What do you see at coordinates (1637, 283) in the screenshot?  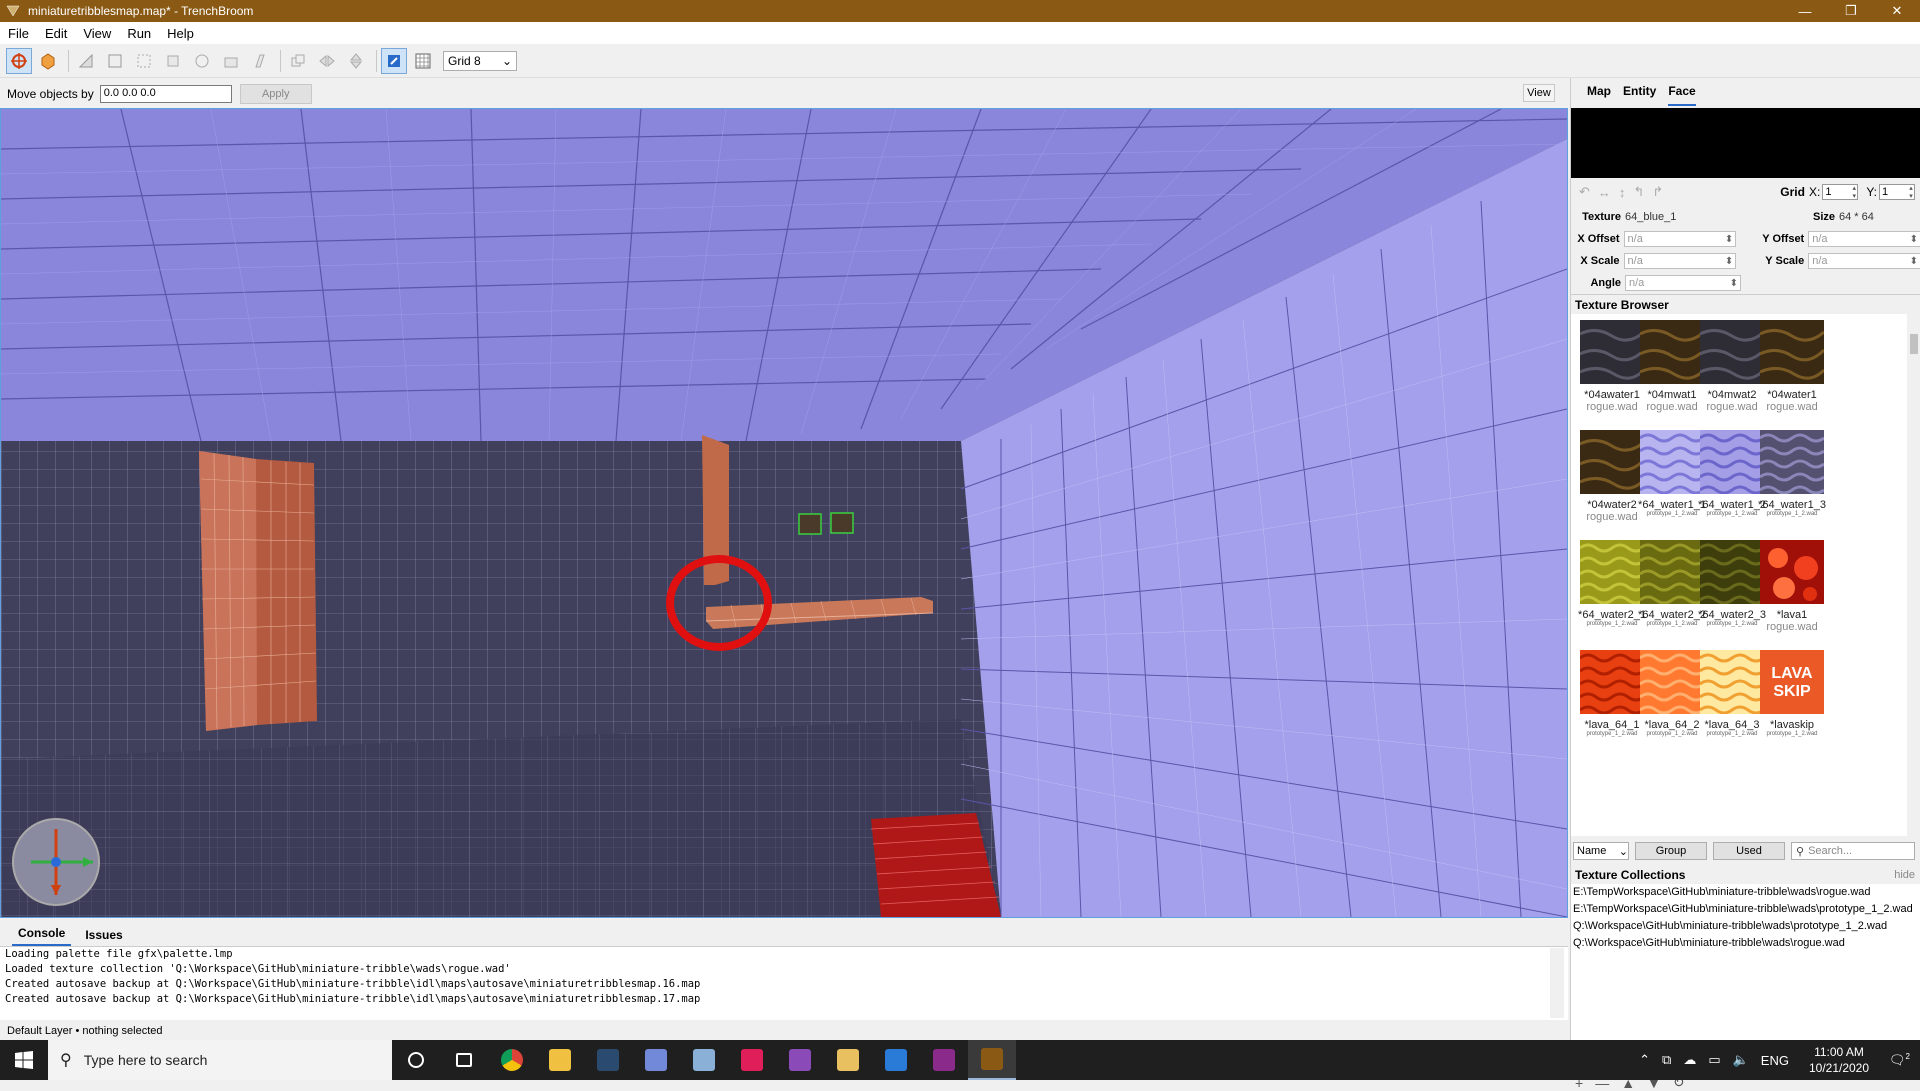 I see `angle-value: n/a` at bounding box center [1637, 283].